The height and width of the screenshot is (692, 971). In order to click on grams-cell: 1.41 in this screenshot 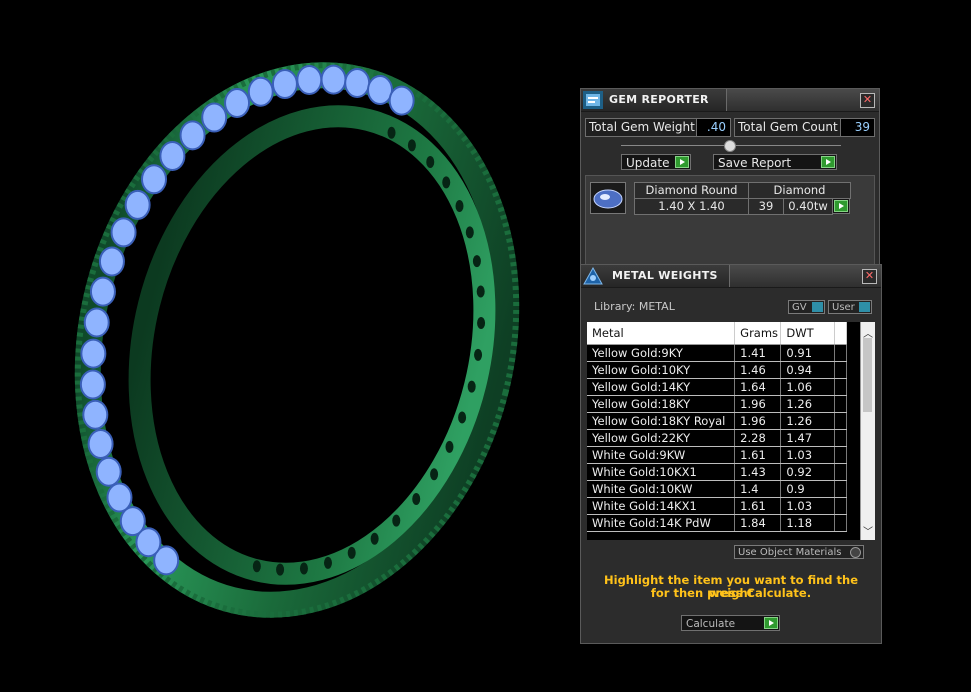, I will do `click(758, 353)`.